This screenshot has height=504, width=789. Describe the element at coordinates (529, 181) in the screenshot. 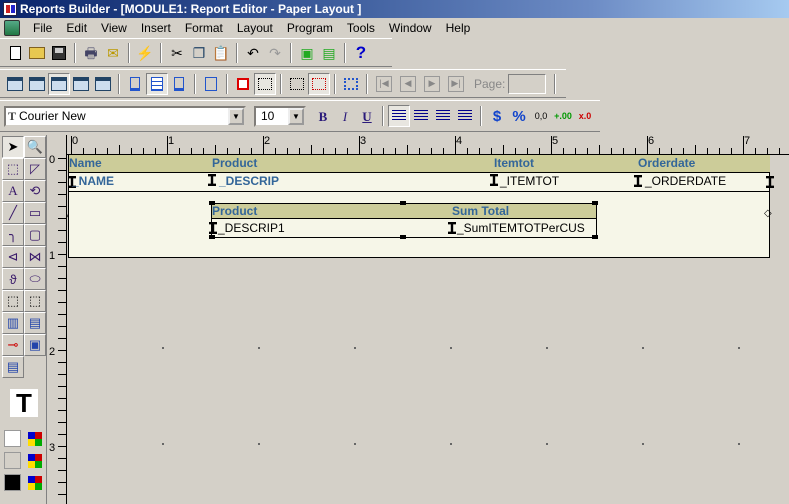

I see `field-itemtot: _ITEMTOT` at that location.